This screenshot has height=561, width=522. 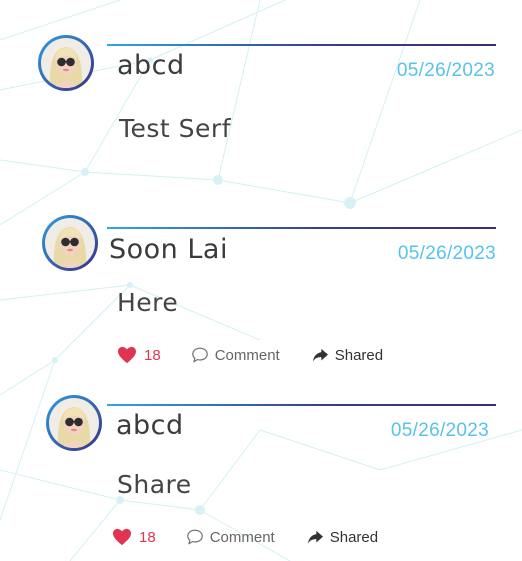 What do you see at coordinates (242, 537) in the screenshot?
I see `comment-label: Comment` at bounding box center [242, 537].